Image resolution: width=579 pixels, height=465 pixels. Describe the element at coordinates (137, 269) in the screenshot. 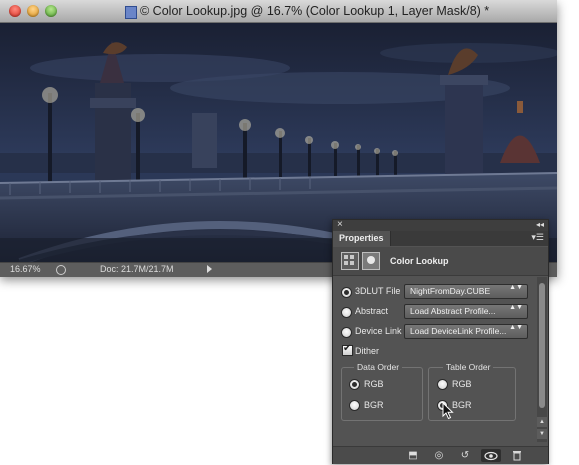

I see `document-info: Doc: 21.7M/21.7M` at that location.